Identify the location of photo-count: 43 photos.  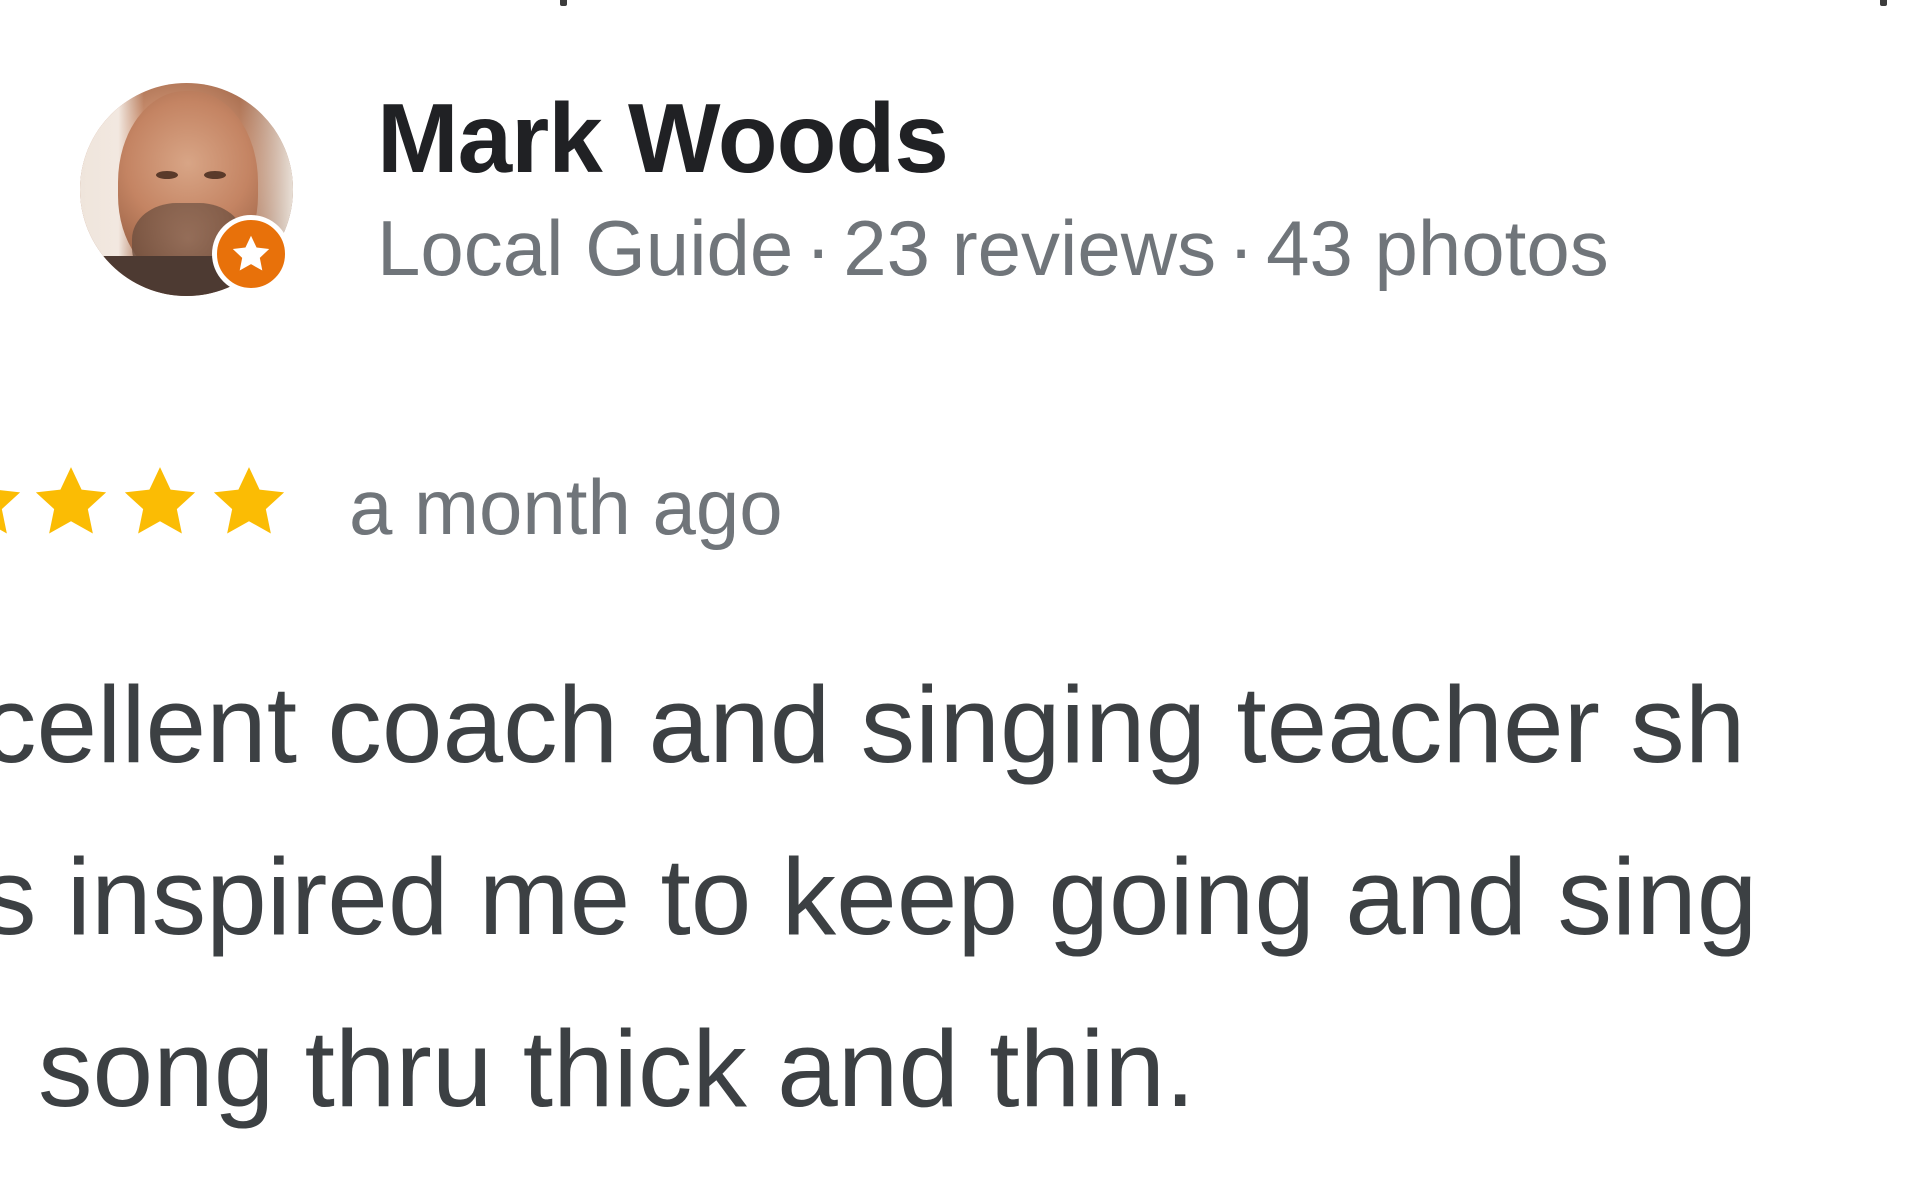
(1437, 248).